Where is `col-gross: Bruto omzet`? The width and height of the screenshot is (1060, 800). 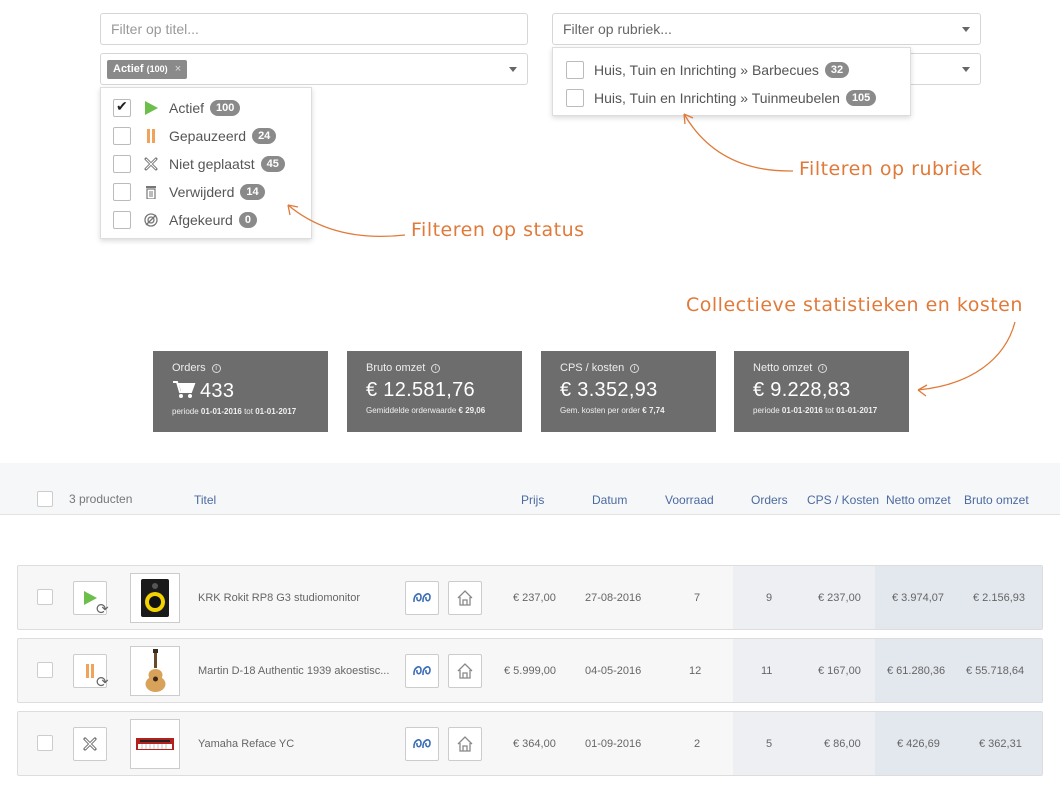
col-gross: Bruto omzet is located at coordinates (996, 500).